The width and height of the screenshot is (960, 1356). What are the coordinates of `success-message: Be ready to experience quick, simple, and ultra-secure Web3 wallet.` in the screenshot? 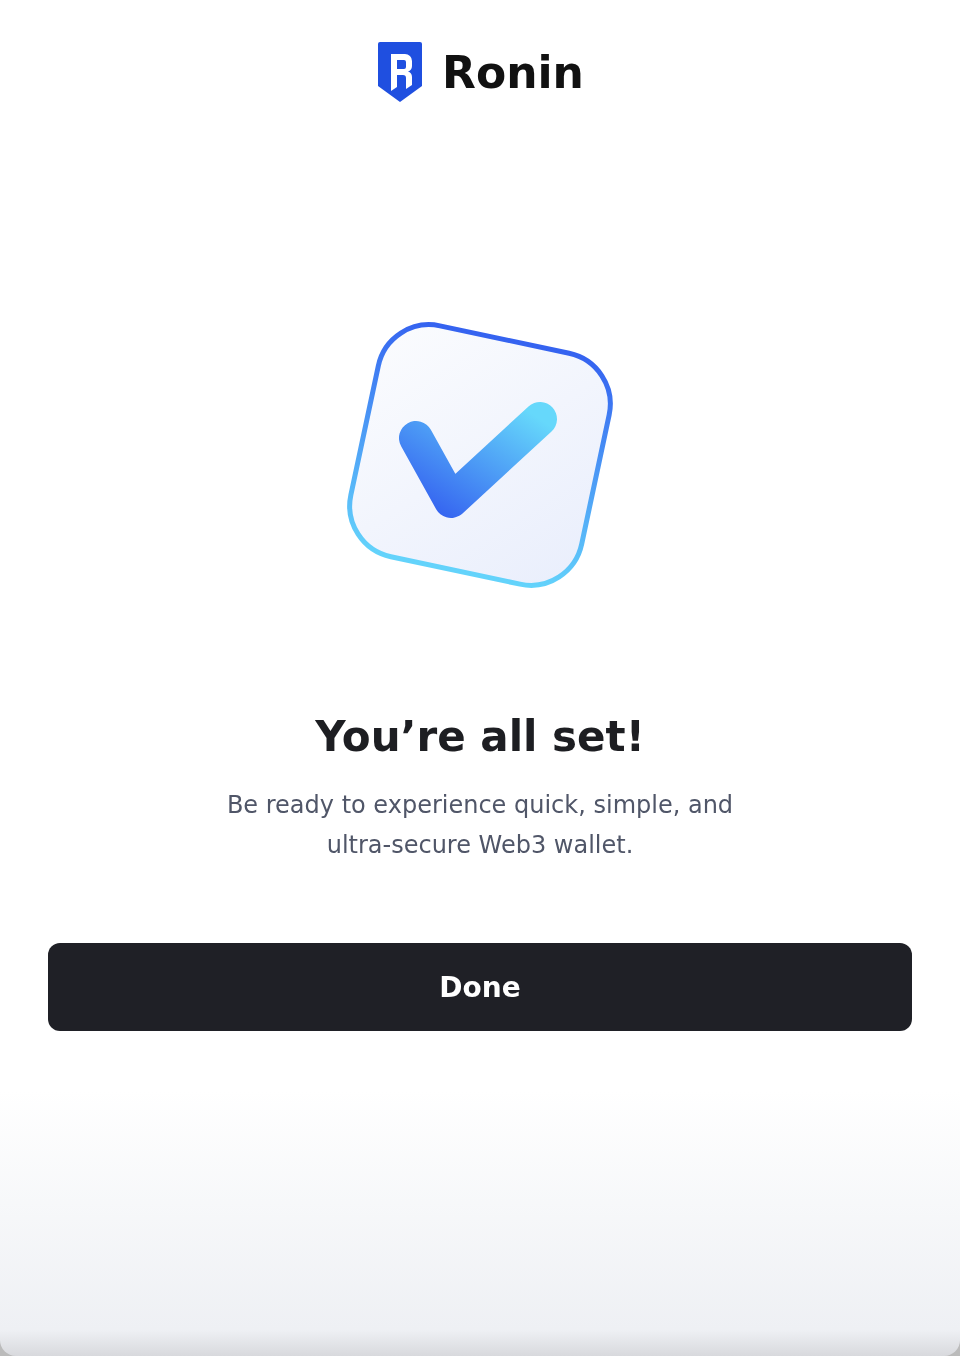 It's located at (480, 825).